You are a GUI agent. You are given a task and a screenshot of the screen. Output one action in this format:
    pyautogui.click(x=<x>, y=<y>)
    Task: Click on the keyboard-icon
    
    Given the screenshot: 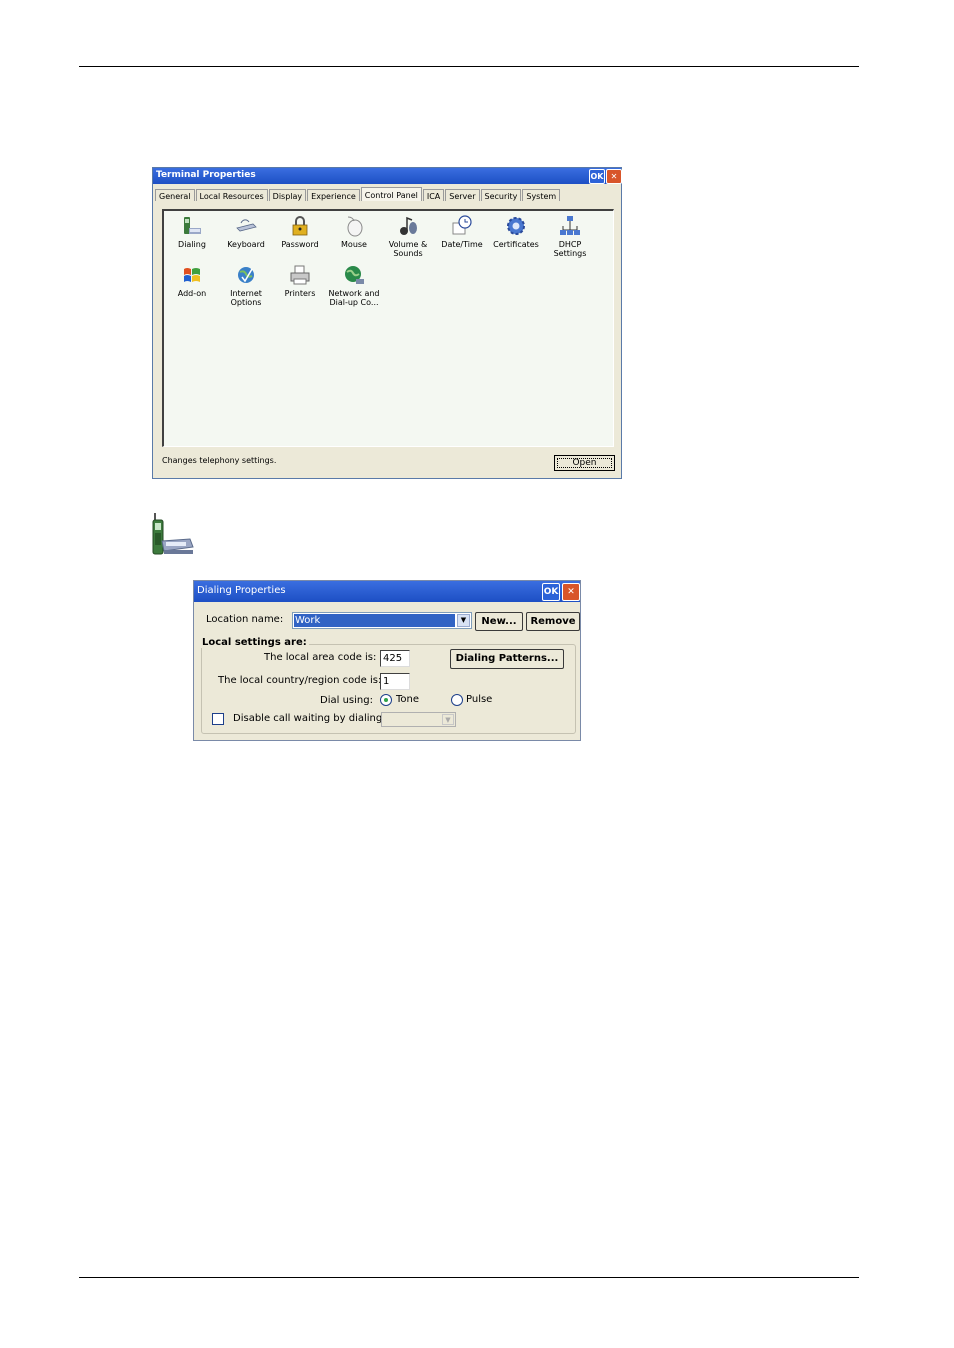 What is the action you would take?
    pyautogui.click(x=246, y=225)
    